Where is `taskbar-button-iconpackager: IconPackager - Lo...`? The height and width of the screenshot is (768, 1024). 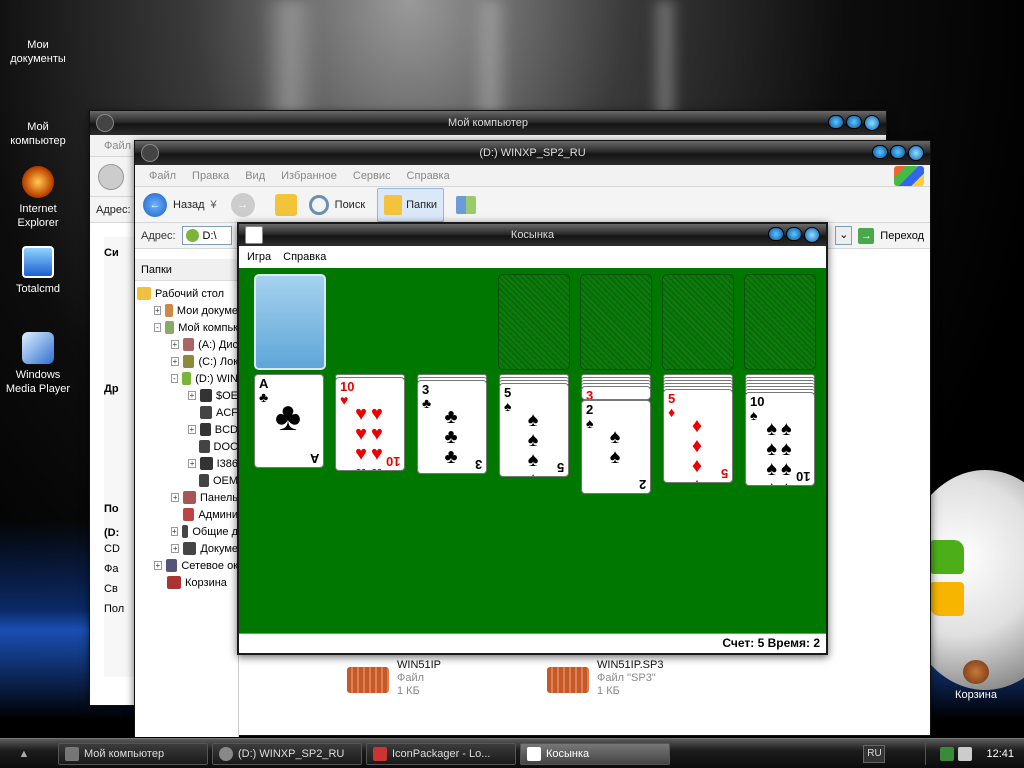 taskbar-button-iconpackager: IconPackager - Lo... is located at coordinates (441, 753).